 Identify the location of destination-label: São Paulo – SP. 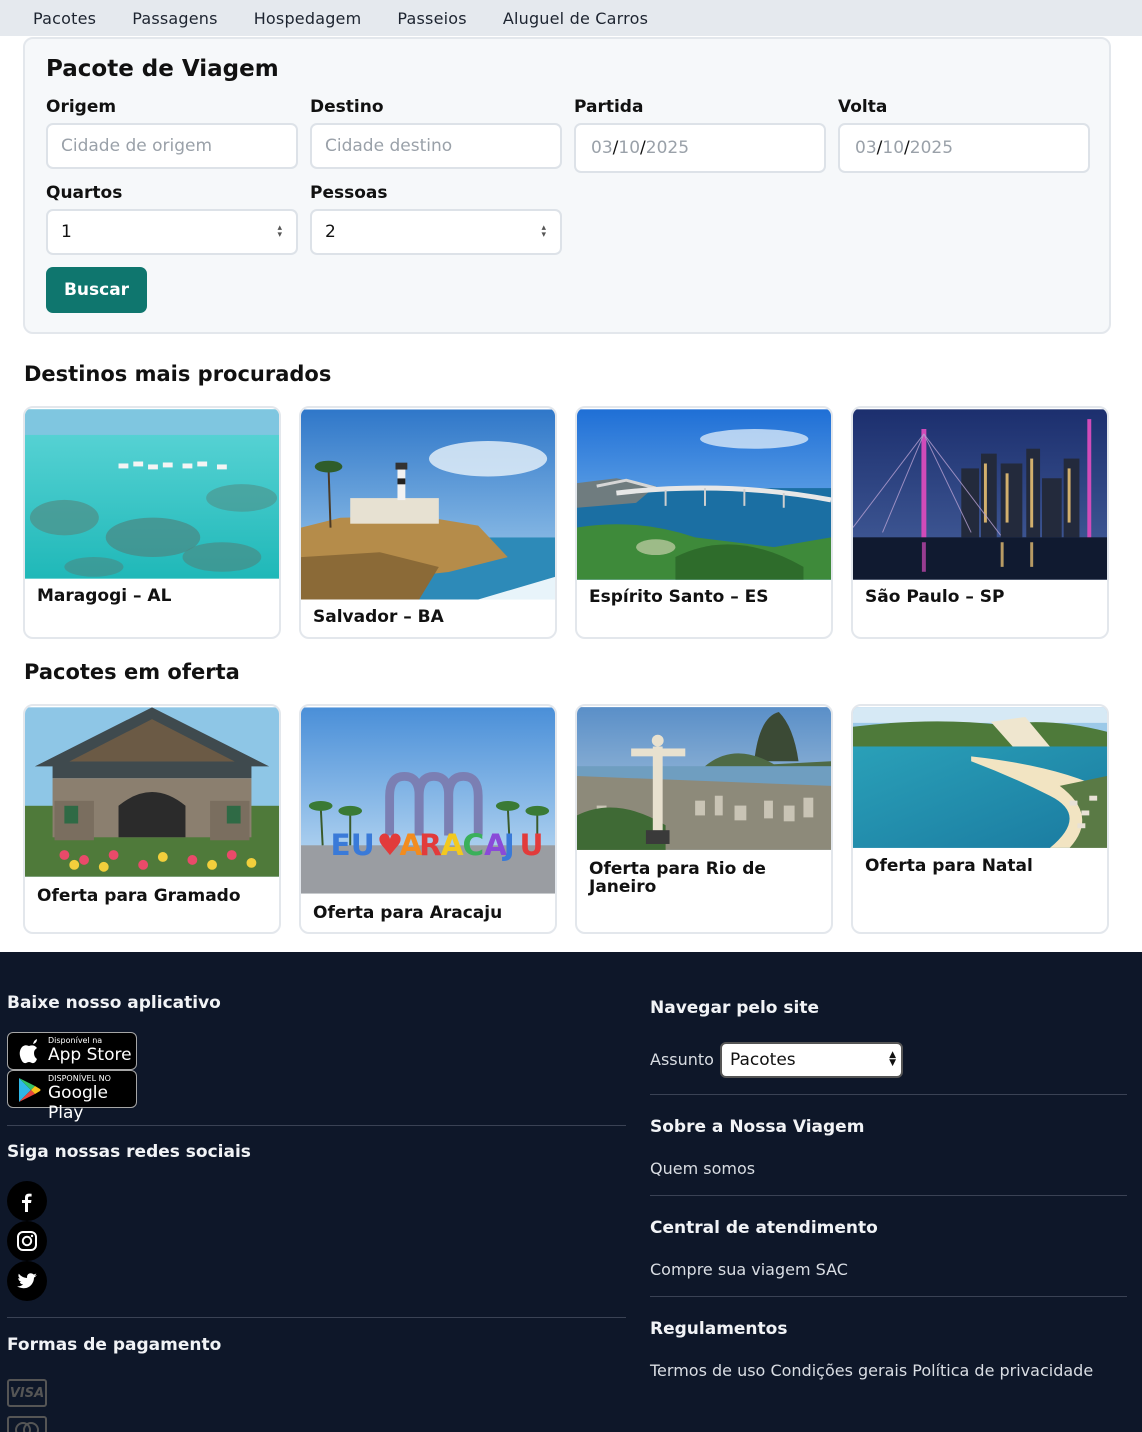
(935, 597).